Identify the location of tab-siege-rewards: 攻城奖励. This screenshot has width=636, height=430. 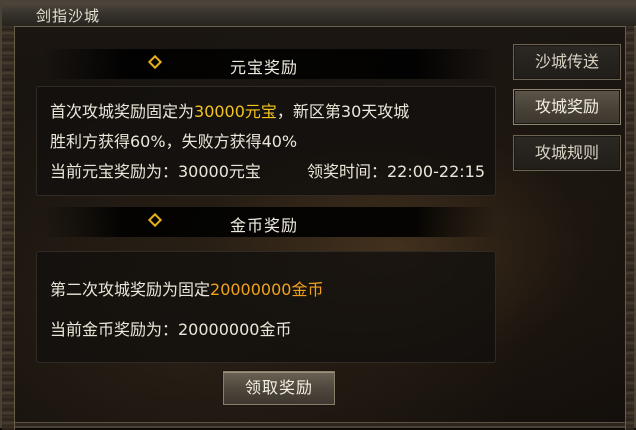
(567, 107).